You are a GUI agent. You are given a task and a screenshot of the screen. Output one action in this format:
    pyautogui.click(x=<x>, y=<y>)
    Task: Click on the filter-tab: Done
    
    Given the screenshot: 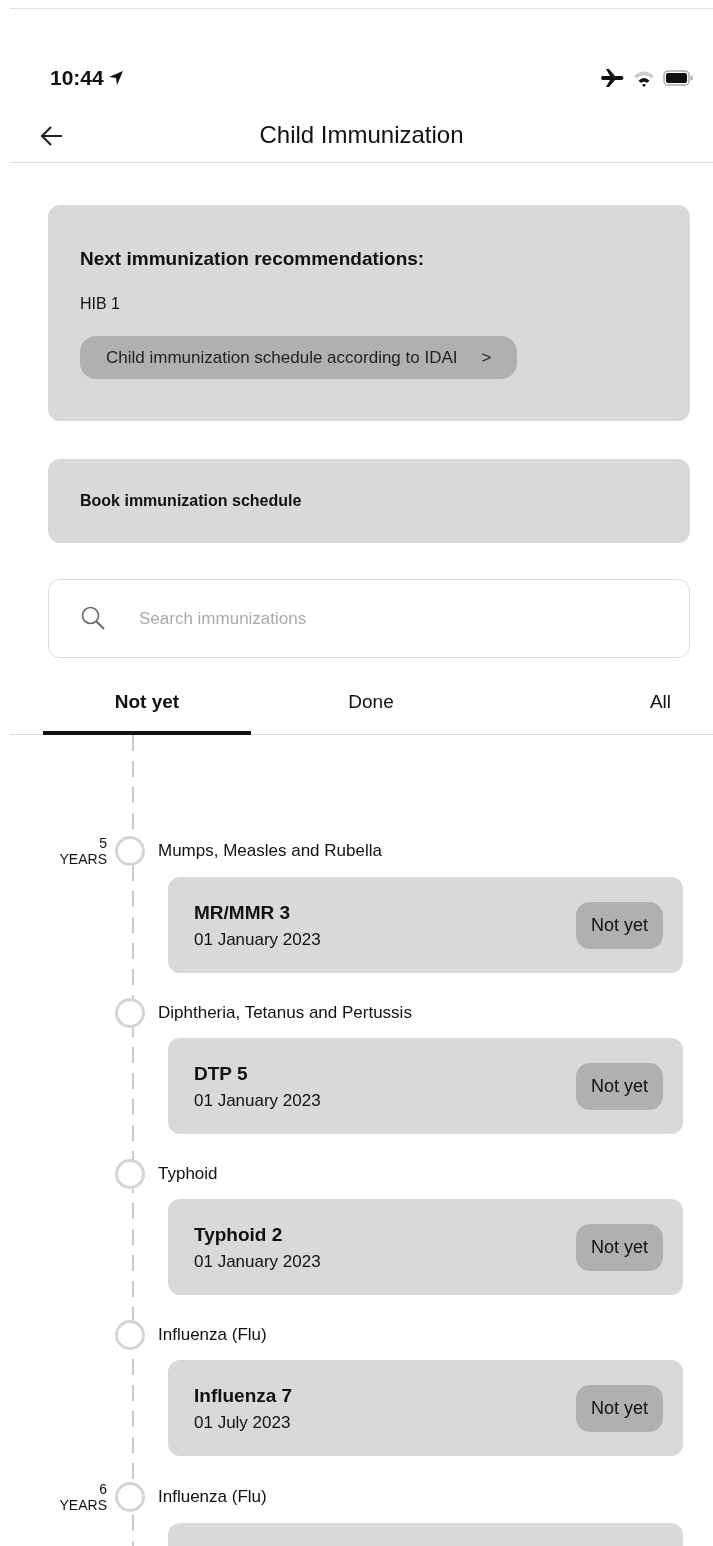 What is the action you would take?
    pyautogui.click(x=371, y=707)
    